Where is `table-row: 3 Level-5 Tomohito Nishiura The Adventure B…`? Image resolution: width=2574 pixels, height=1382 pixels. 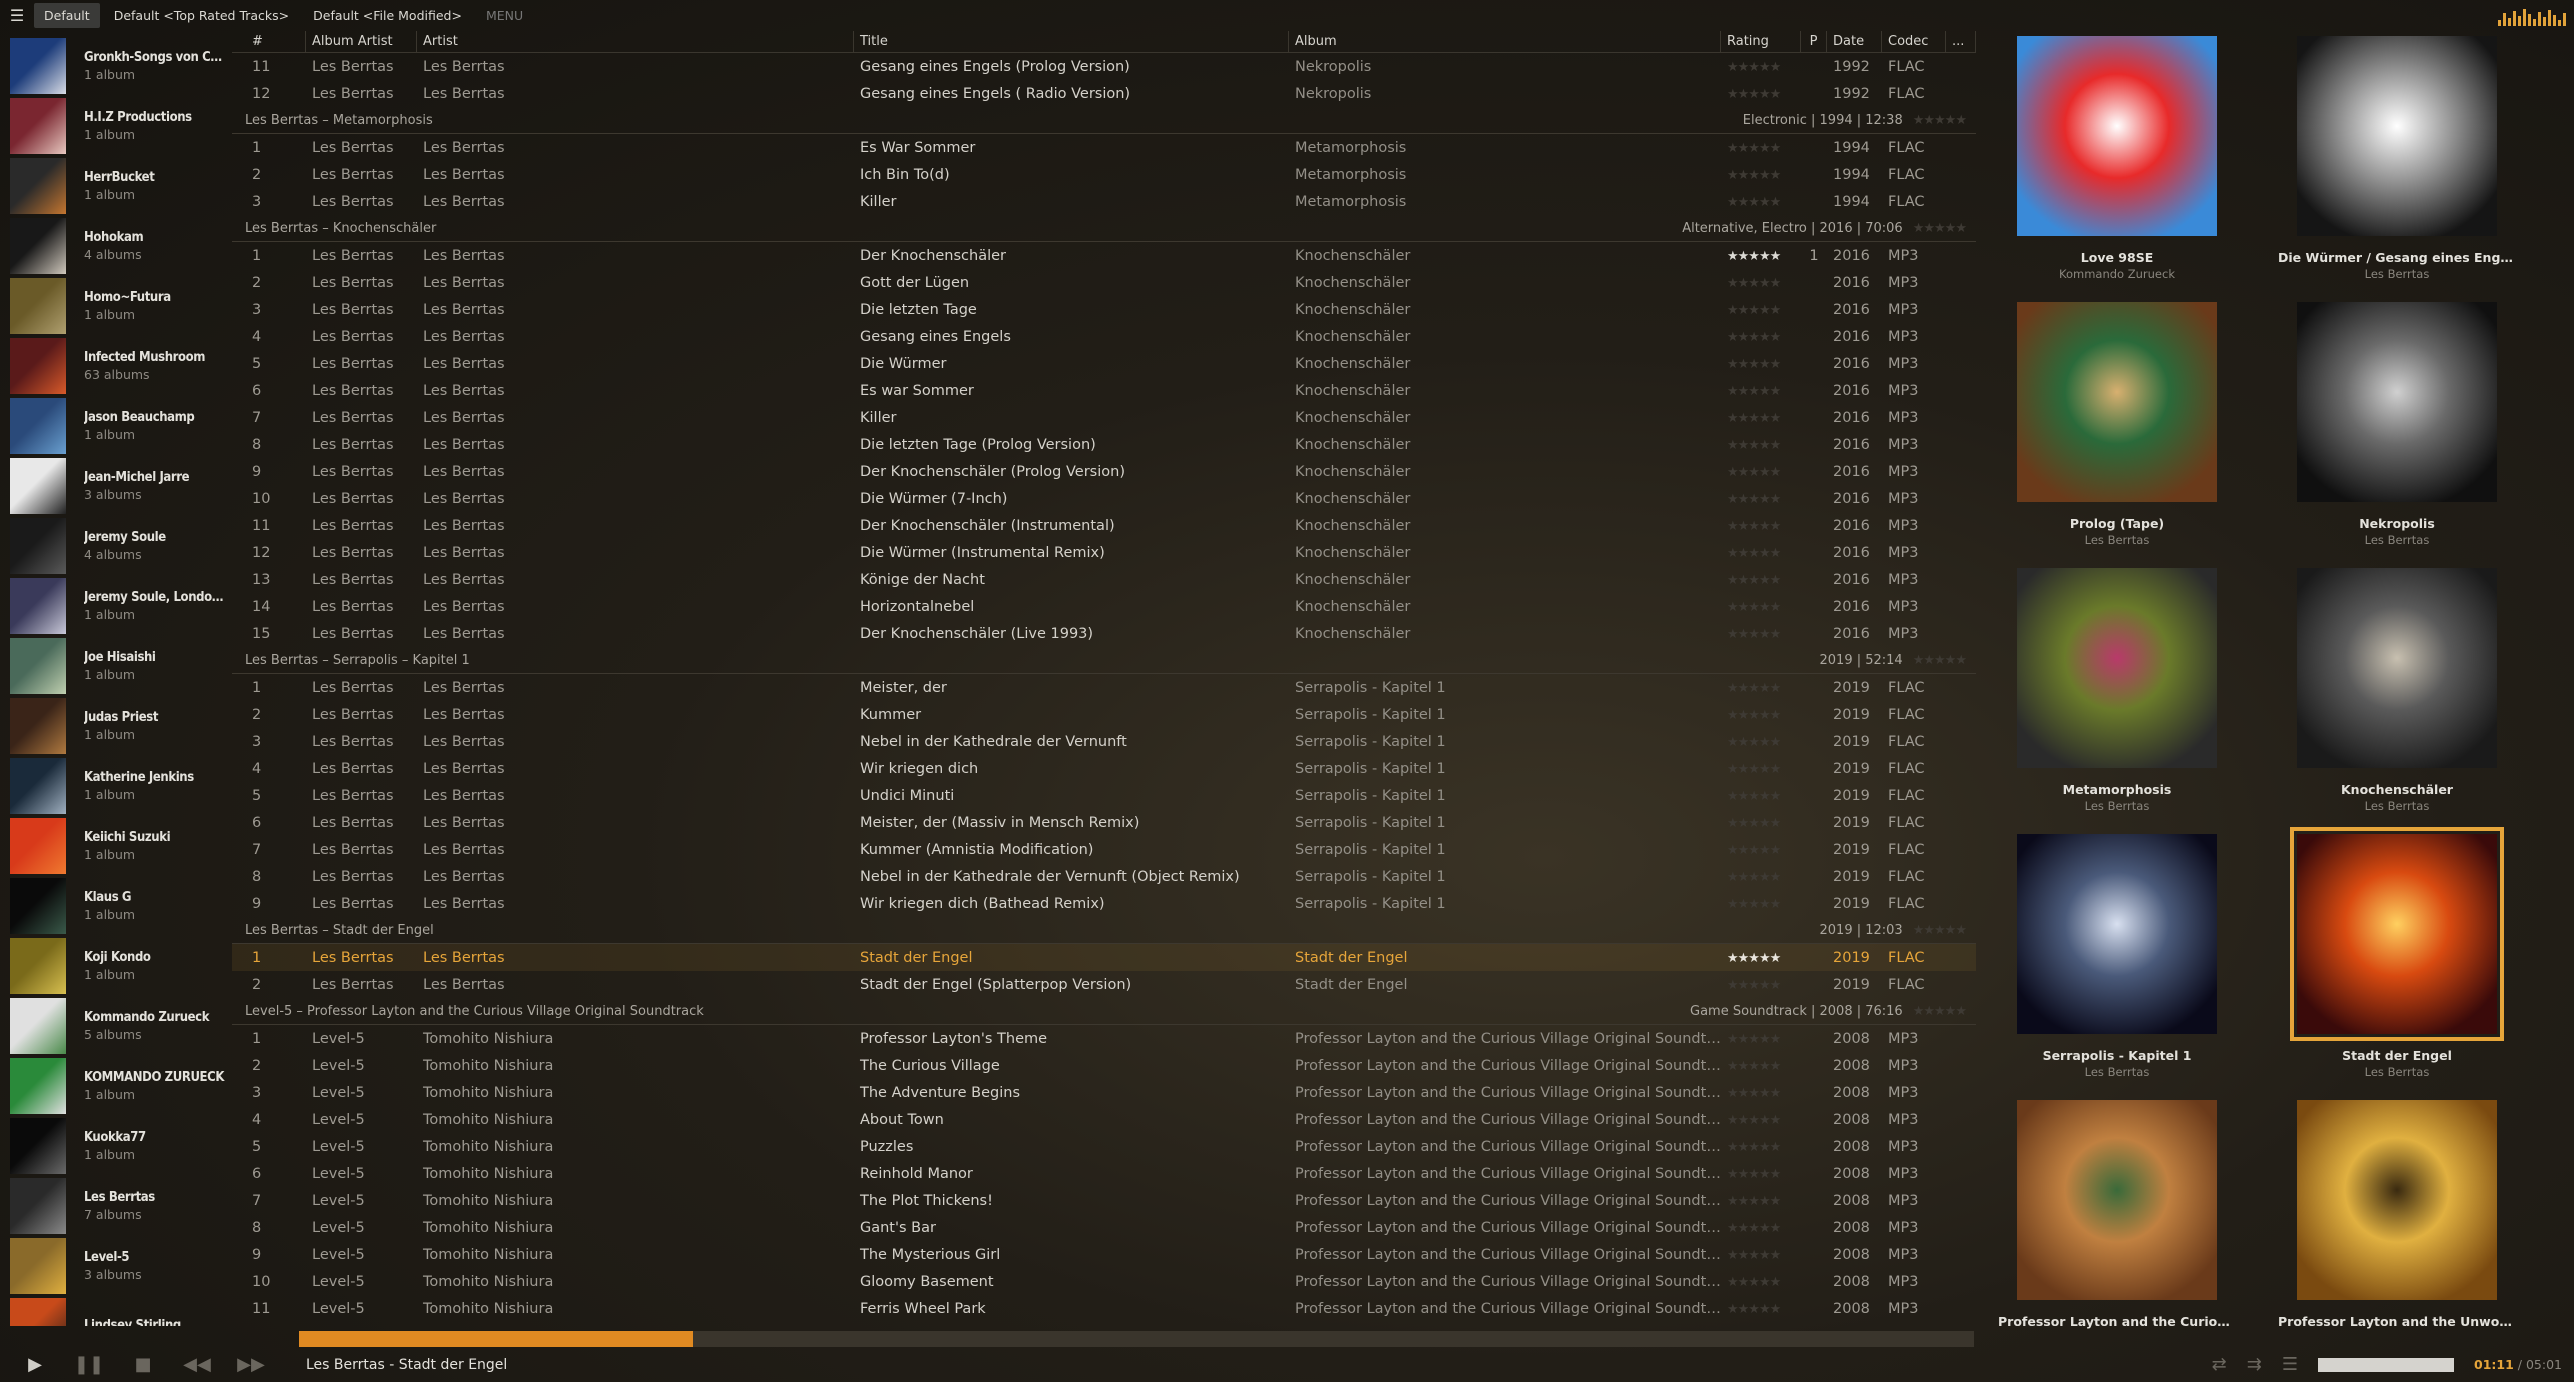 table-row: 3 Level-5 Tomohito Nishiura The Adventure B… is located at coordinates (1104, 1092).